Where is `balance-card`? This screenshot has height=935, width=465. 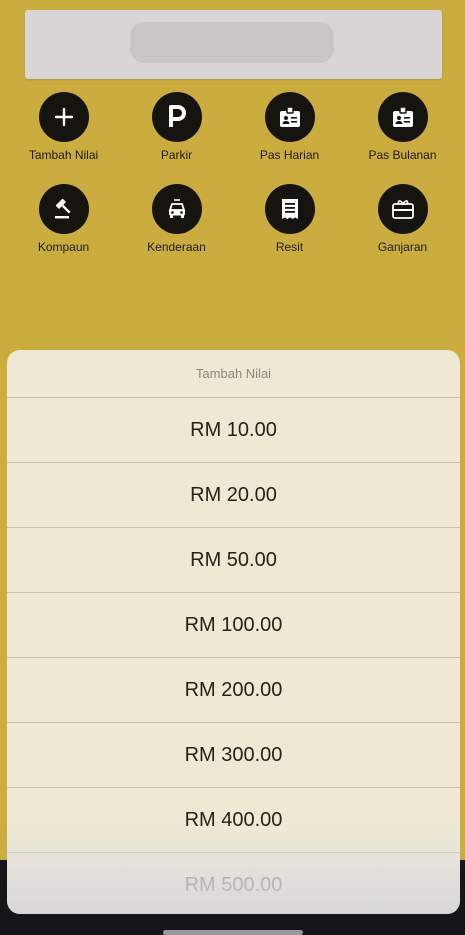
balance-card is located at coordinates (233, 44).